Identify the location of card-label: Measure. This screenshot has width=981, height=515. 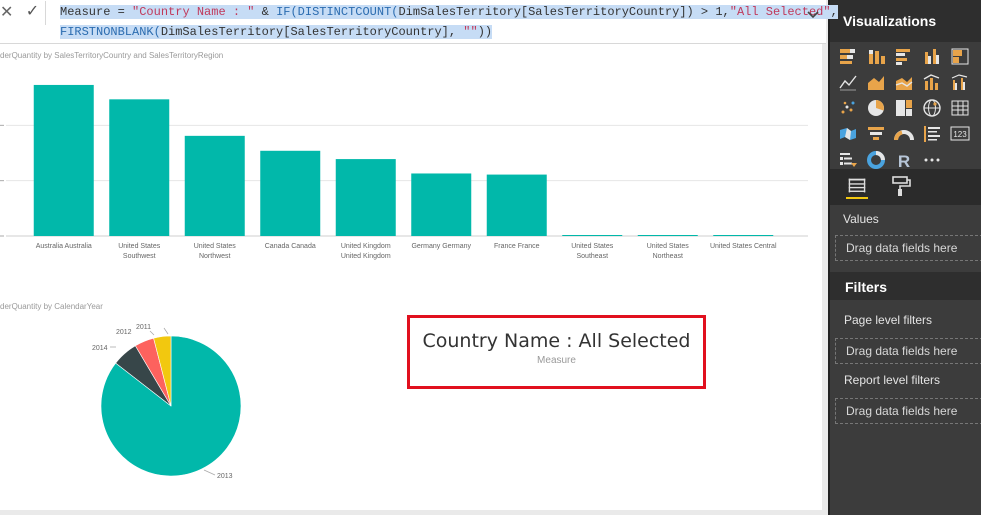
(556, 360).